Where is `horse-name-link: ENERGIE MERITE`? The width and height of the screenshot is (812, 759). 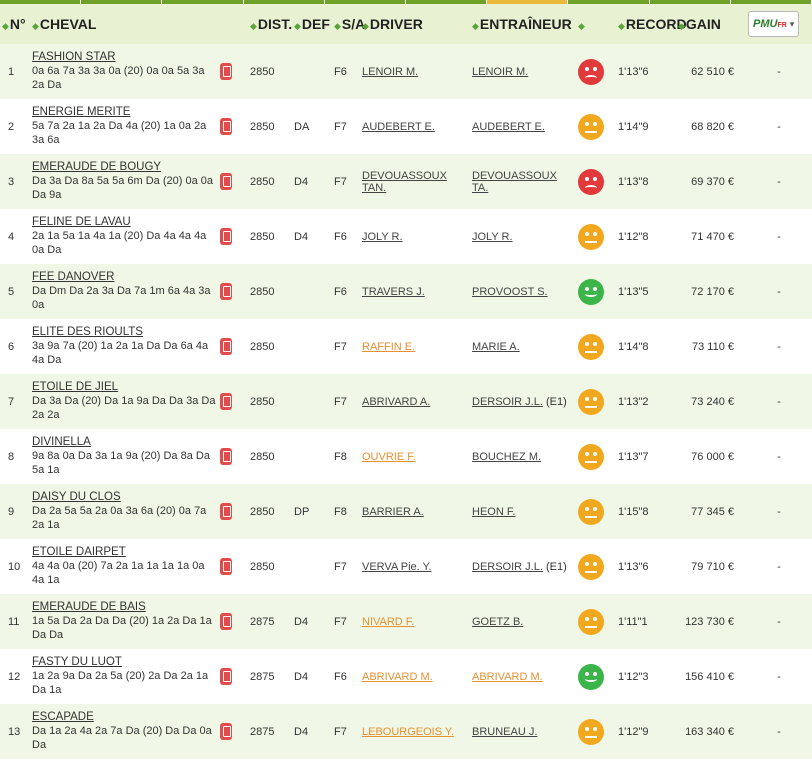 horse-name-link: ENERGIE MERITE is located at coordinates (124, 112).